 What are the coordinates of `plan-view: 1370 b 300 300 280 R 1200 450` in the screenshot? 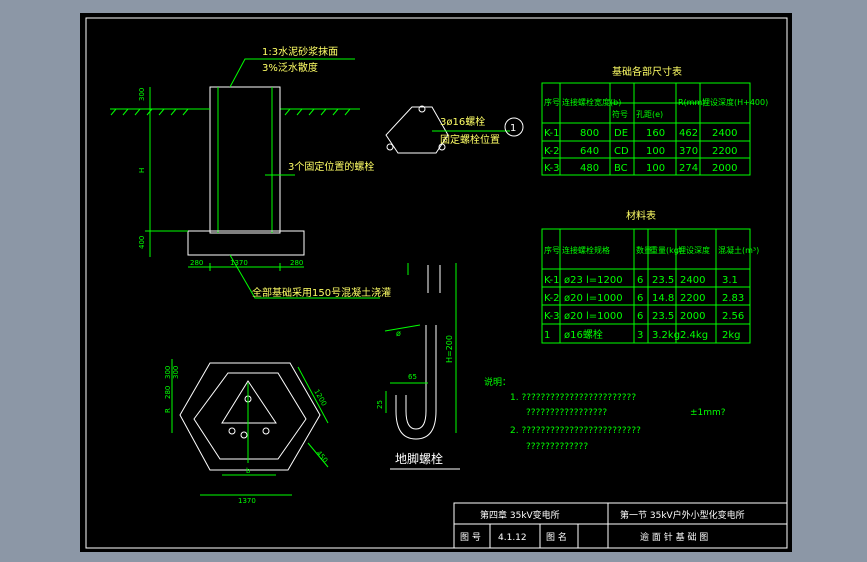 It's located at (246, 432).